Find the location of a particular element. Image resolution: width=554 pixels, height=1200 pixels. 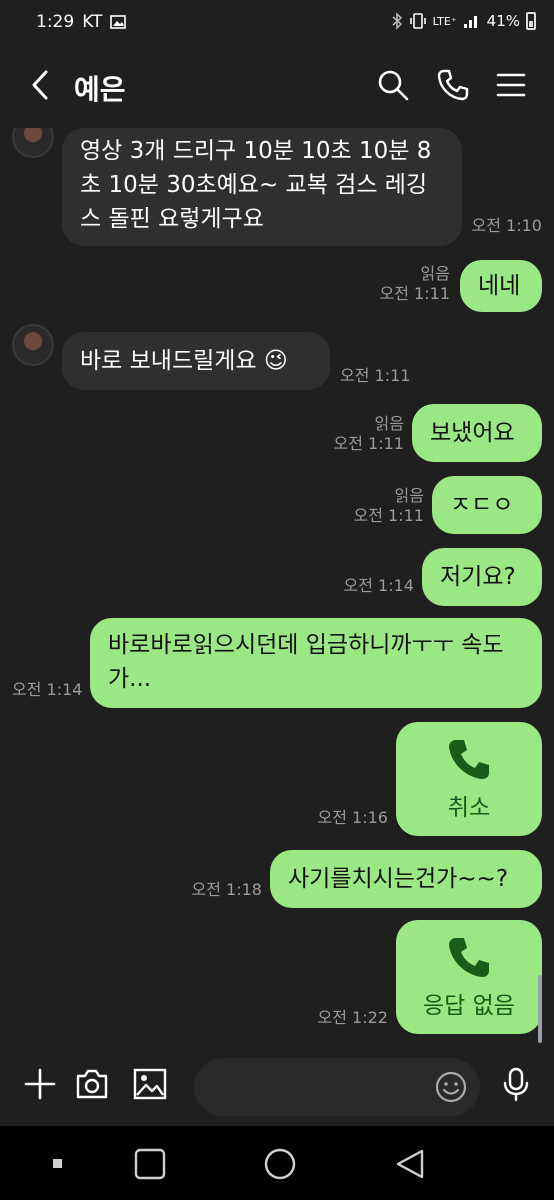

chat-header: 예은 is located at coordinates (277, 86).